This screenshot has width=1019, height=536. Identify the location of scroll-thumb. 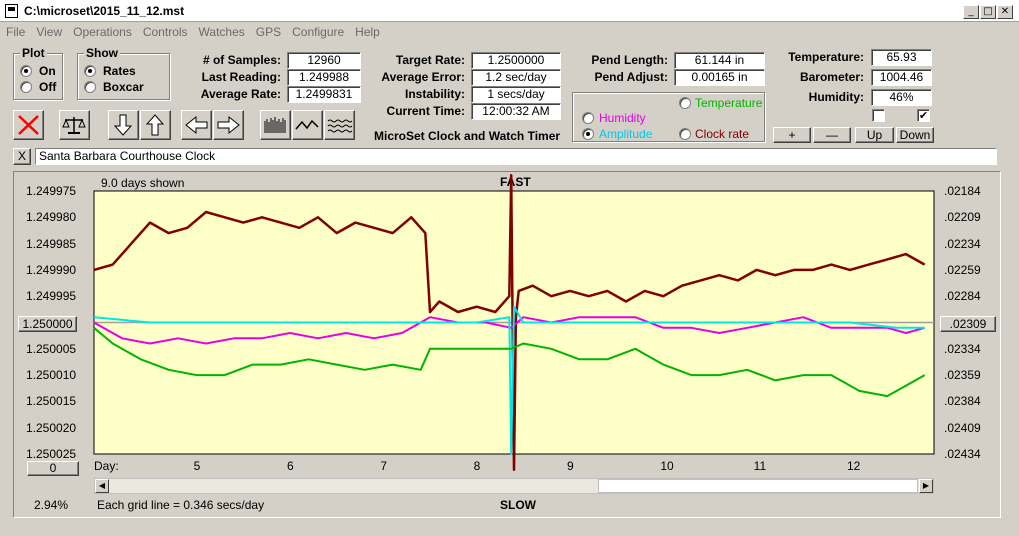
(758, 486).